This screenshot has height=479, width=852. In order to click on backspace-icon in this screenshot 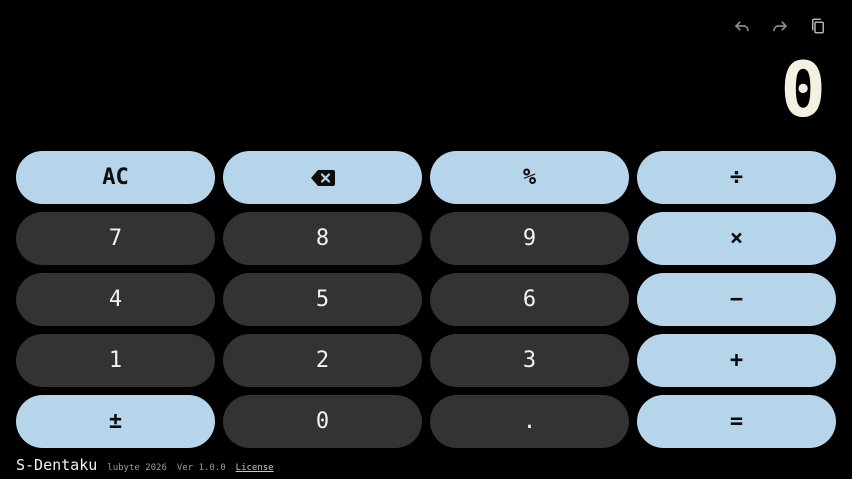, I will do `click(322, 177)`.